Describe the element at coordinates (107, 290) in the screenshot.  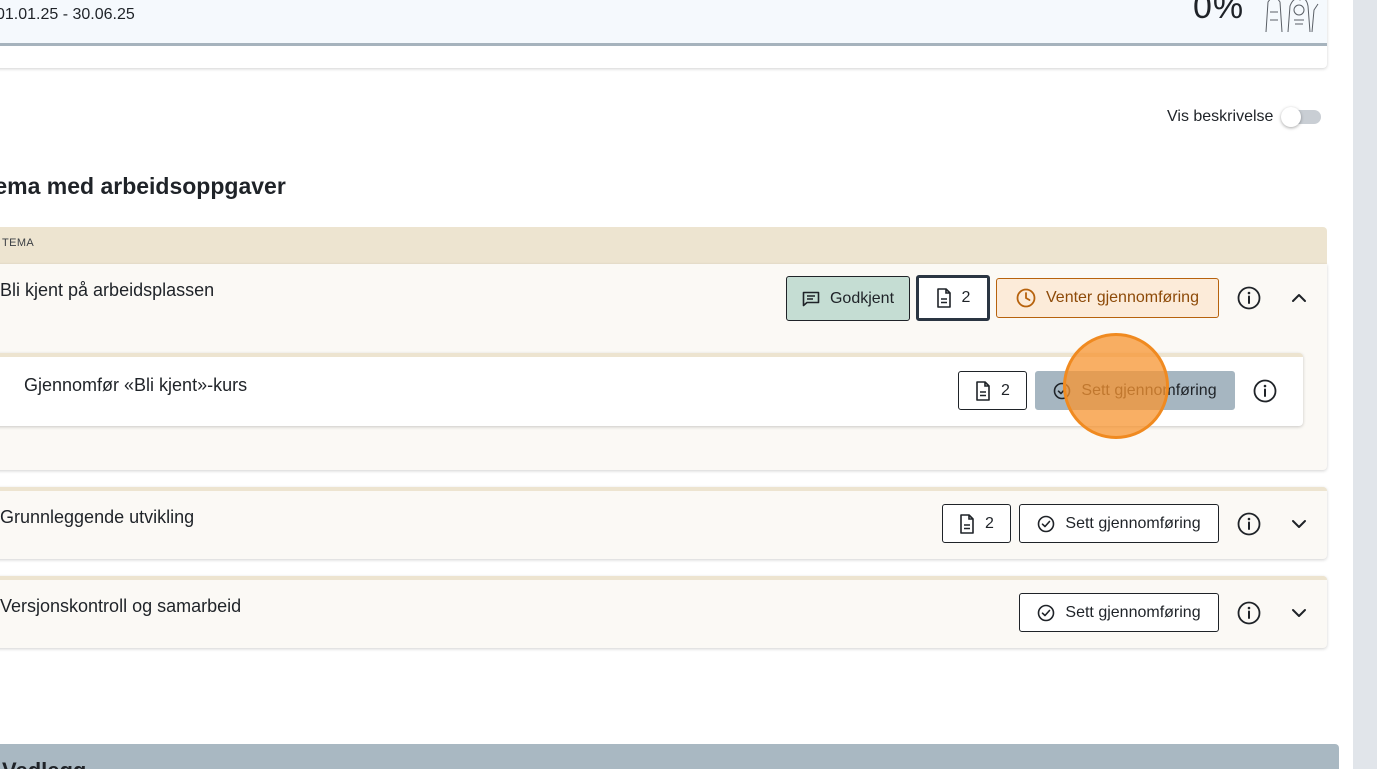
I see `tema-title-1: Bli kjent på arbeidsplassen` at that location.